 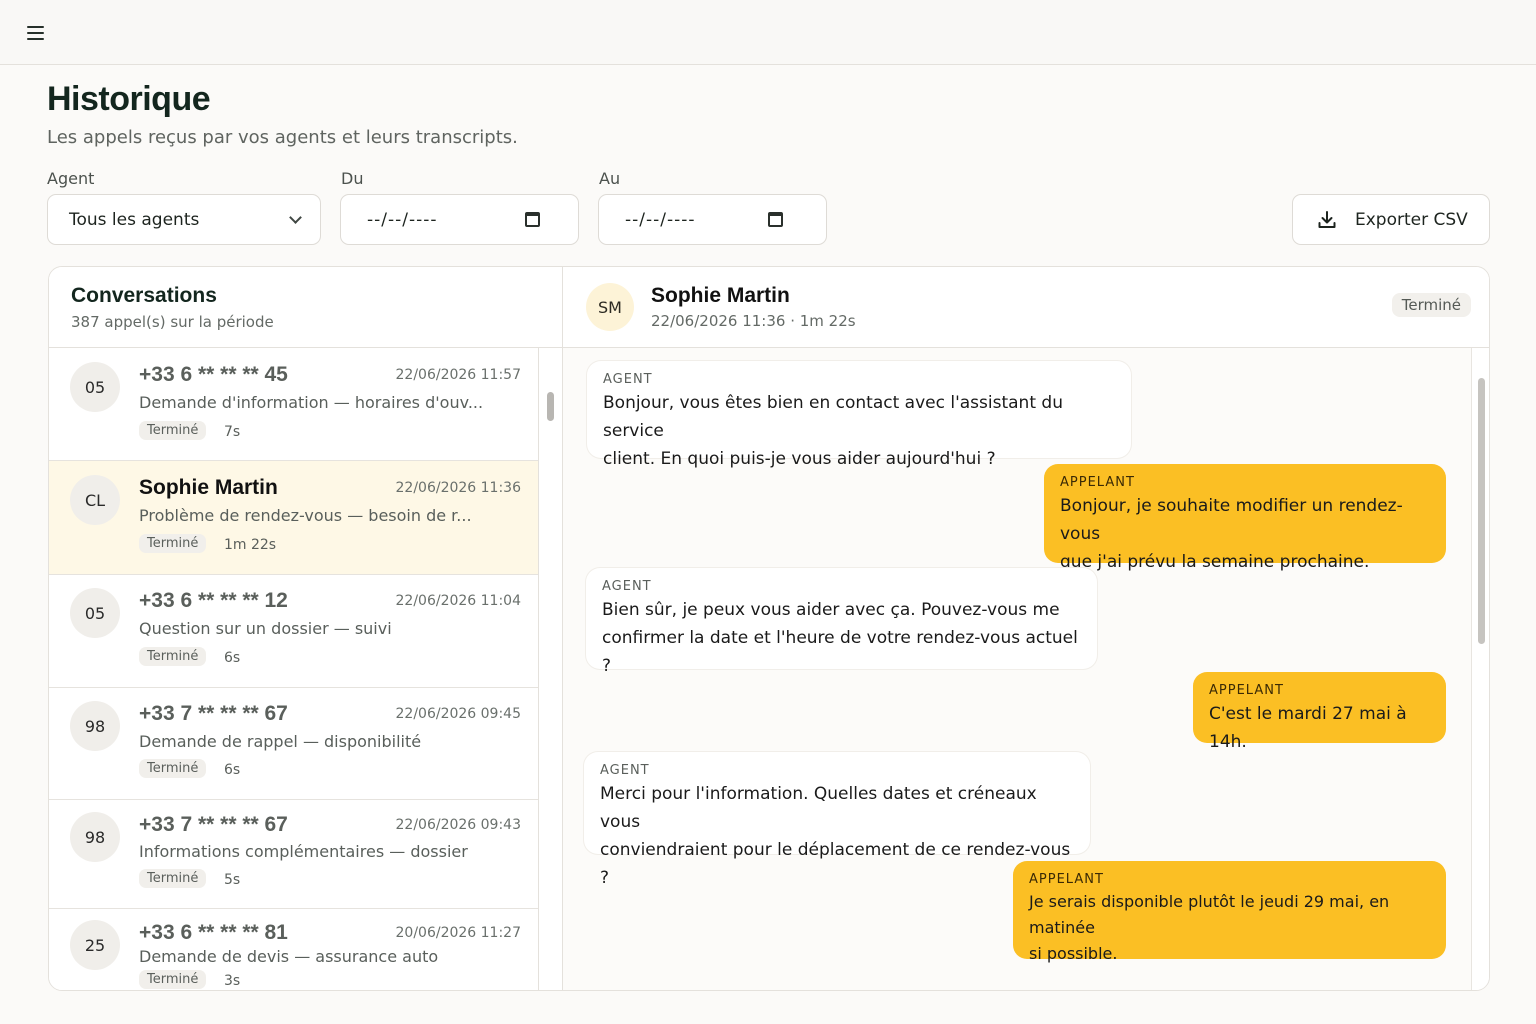 I want to click on avatar: CL, so click(x=95, y=500).